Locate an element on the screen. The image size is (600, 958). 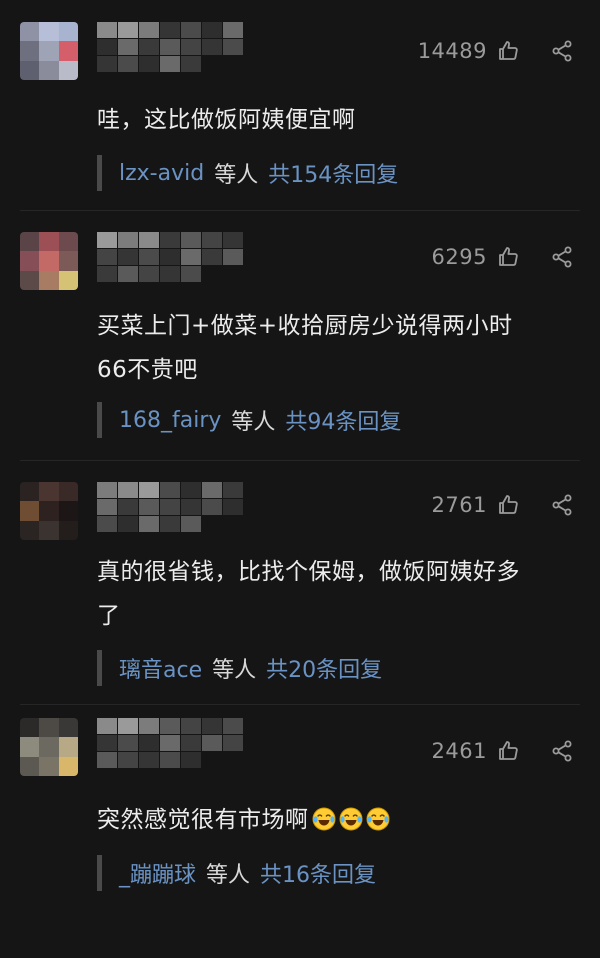
comment-text: 买菜上门+做菜+收拾厨房少说得两小时 66不贵吧 is located at coordinates (342, 348).